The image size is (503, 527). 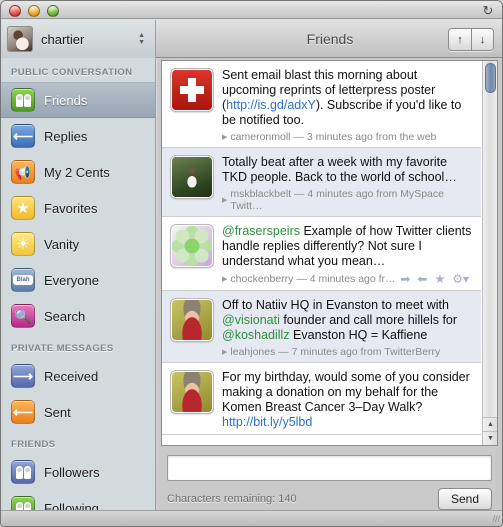 What do you see at coordinates (78, 500) in the screenshot?
I see `sidebar-item-following: Following` at bounding box center [78, 500].